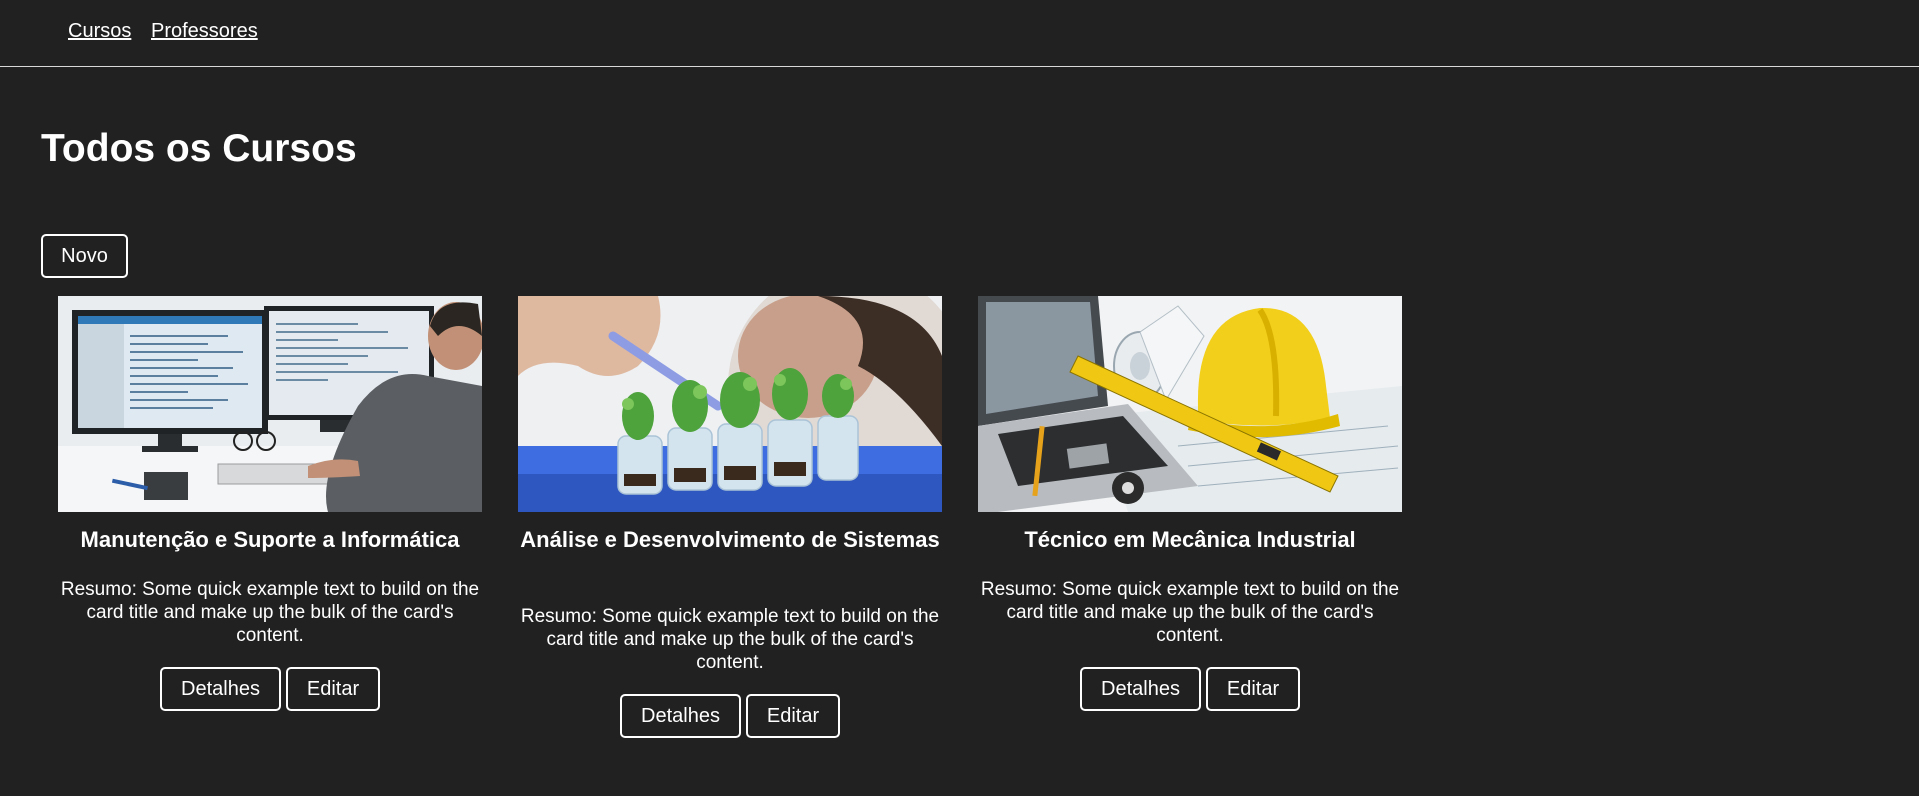 The width and height of the screenshot is (1919, 796). What do you see at coordinates (270, 404) in the screenshot?
I see `course-image-computer` at bounding box center [270, 404].